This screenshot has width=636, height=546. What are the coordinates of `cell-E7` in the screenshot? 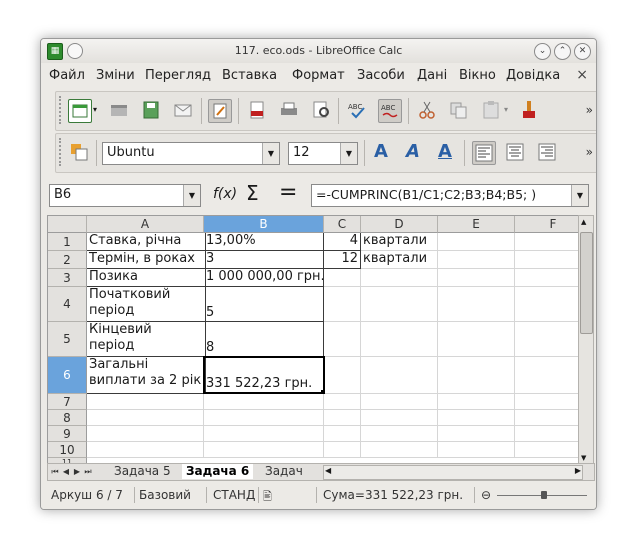 It's located at (476, 402).